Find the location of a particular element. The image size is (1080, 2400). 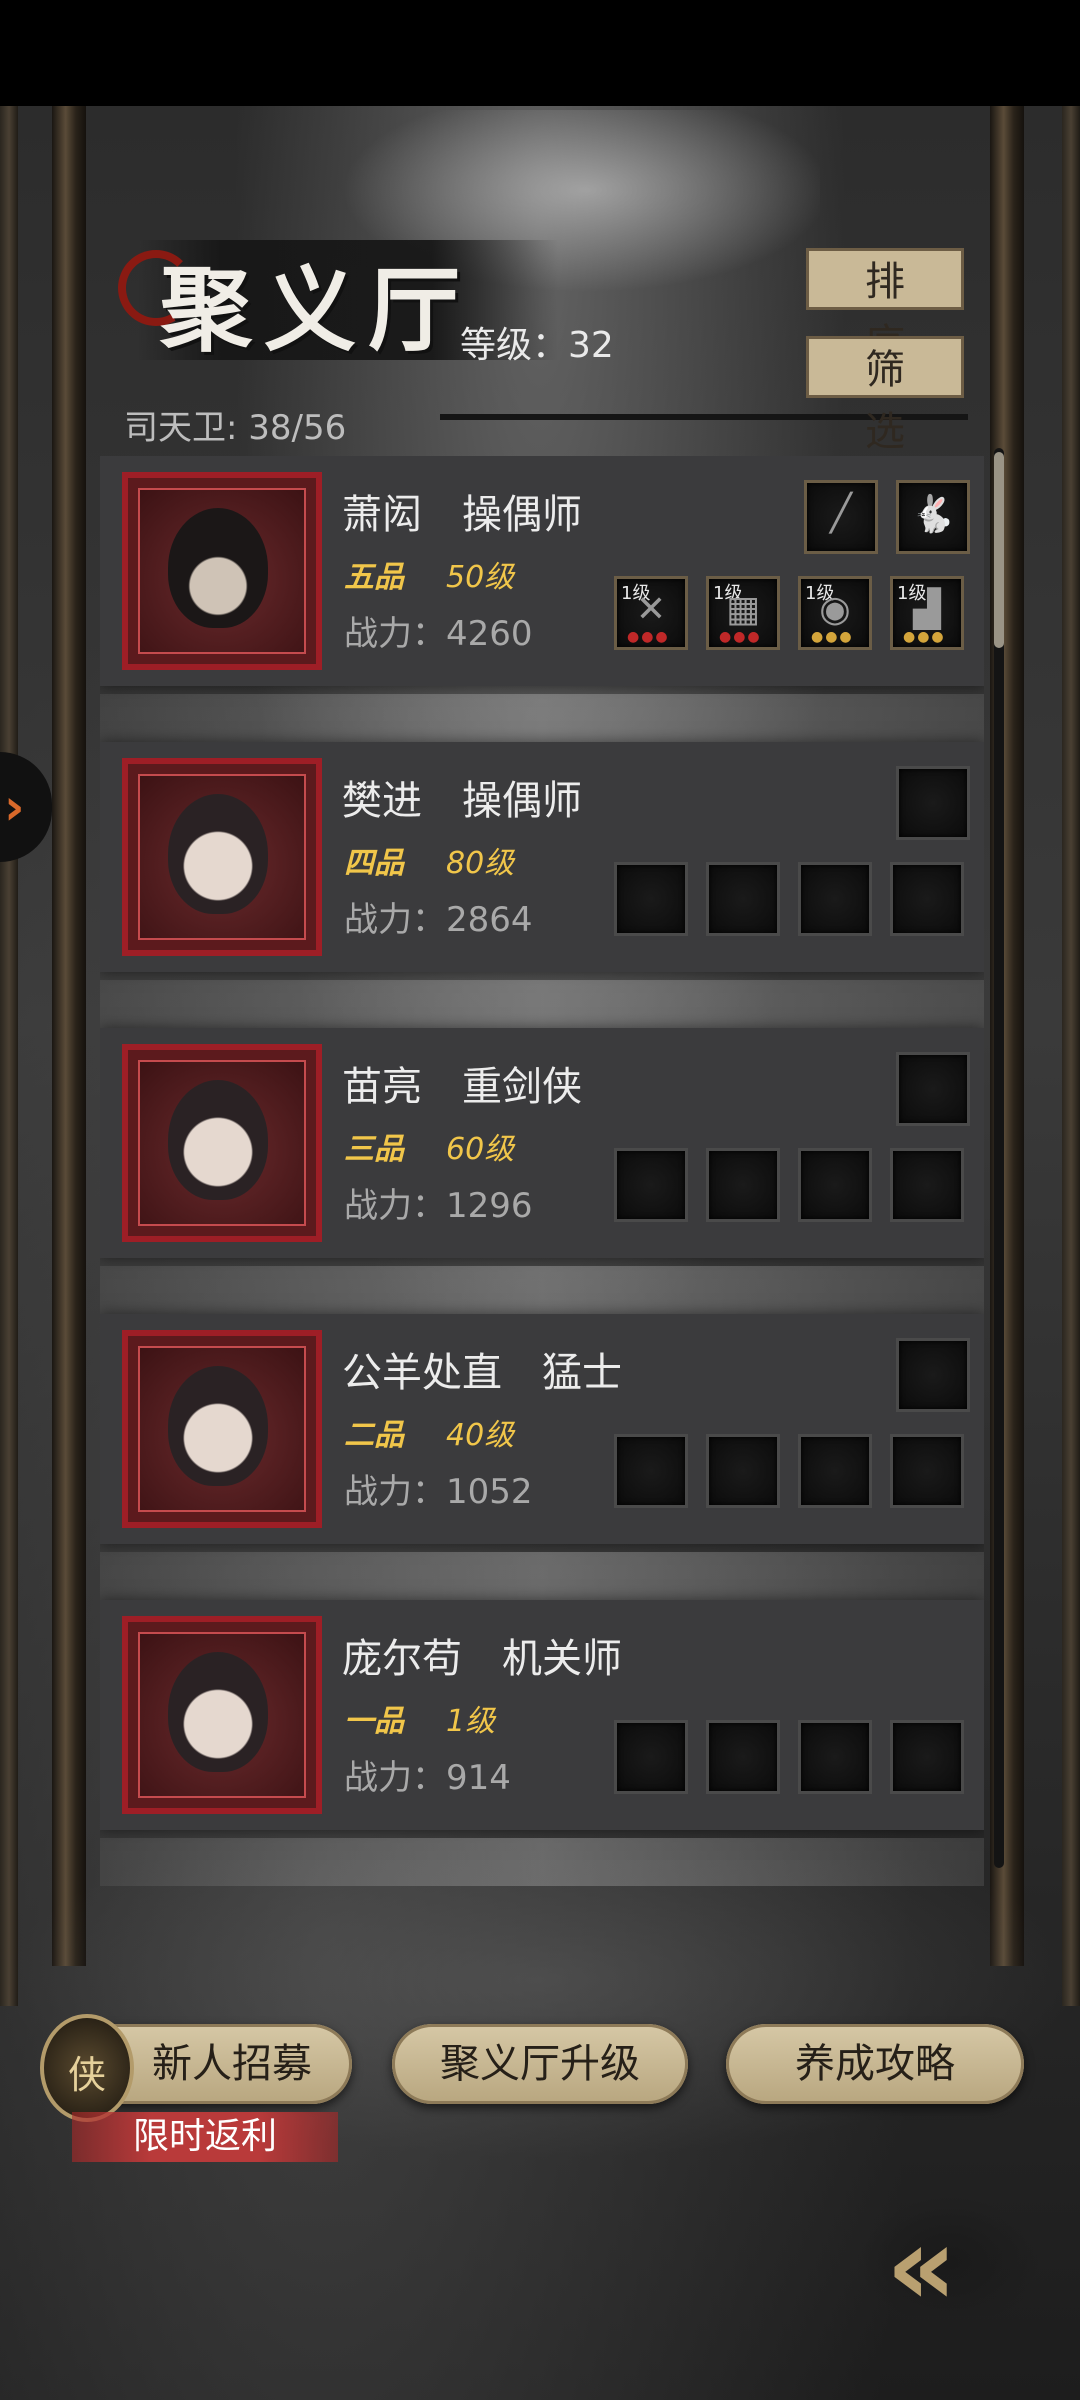

hero-power: 战力：1296 is located at coordinates (438, 1206).